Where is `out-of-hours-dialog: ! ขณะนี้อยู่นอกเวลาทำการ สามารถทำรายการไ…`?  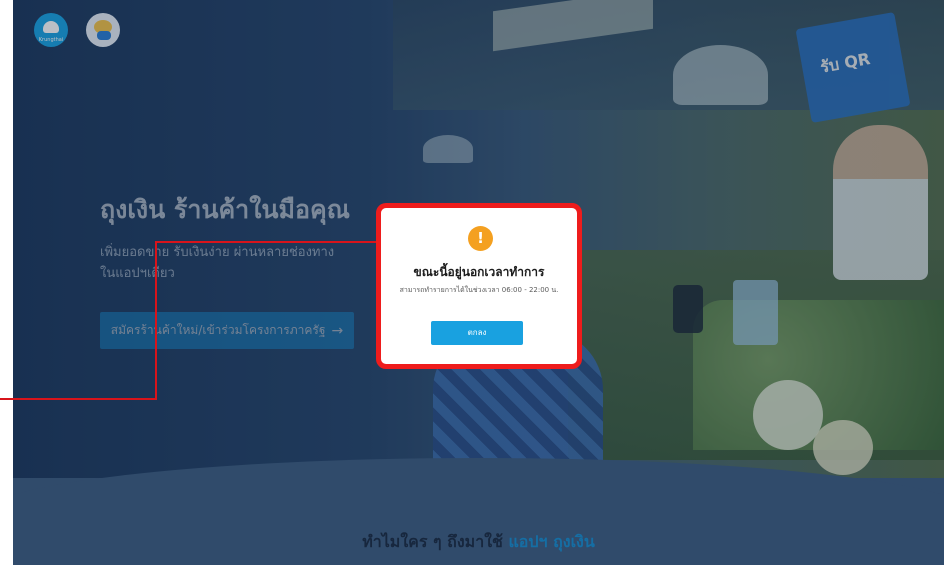
out-of-hours-dialog: ! ขณะนี้อยู่นอกเวลาทำการ สามารถทำรายการไ… is located at coordinates (479, 286).